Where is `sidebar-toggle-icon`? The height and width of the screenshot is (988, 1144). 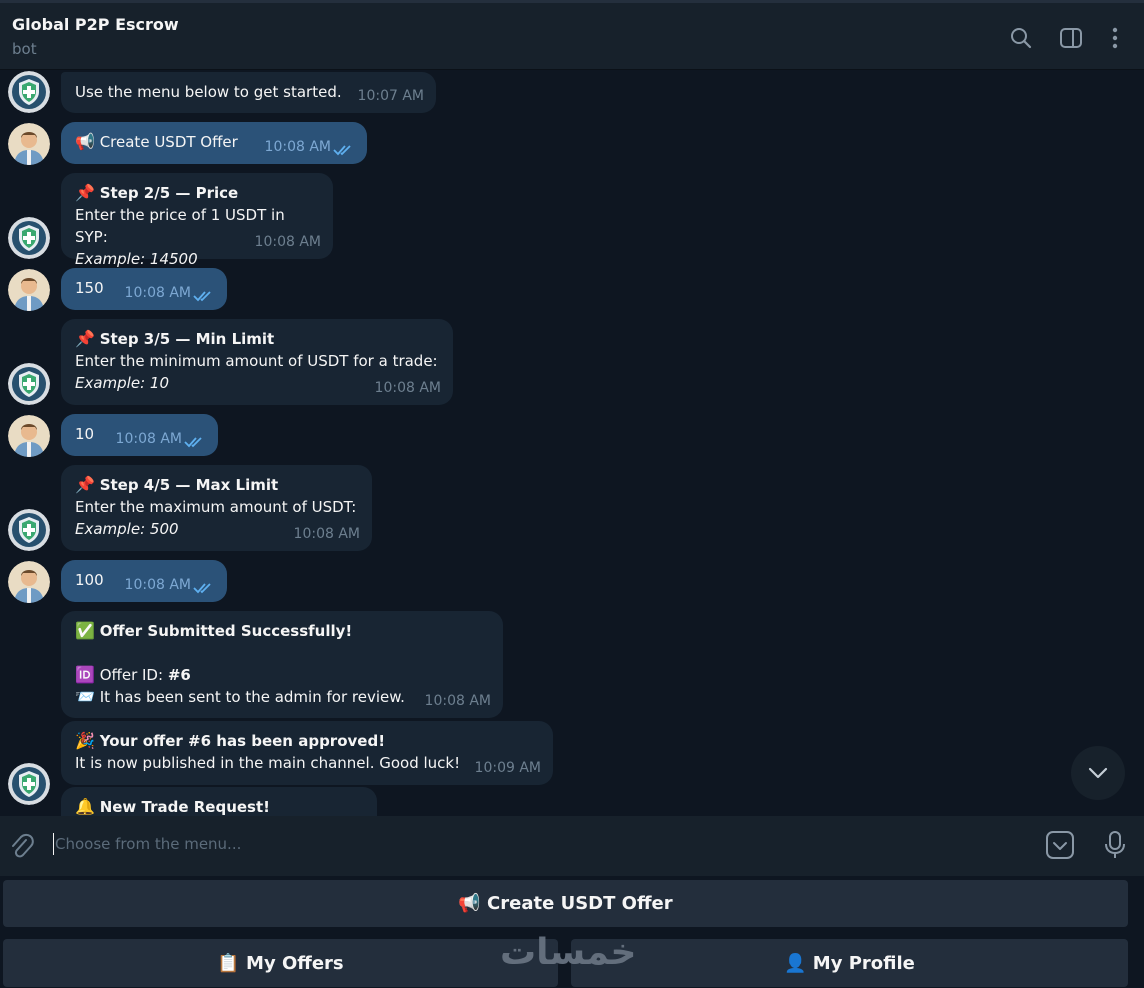 sidebar-toggle-icon is located at coordinates (1071, 38).